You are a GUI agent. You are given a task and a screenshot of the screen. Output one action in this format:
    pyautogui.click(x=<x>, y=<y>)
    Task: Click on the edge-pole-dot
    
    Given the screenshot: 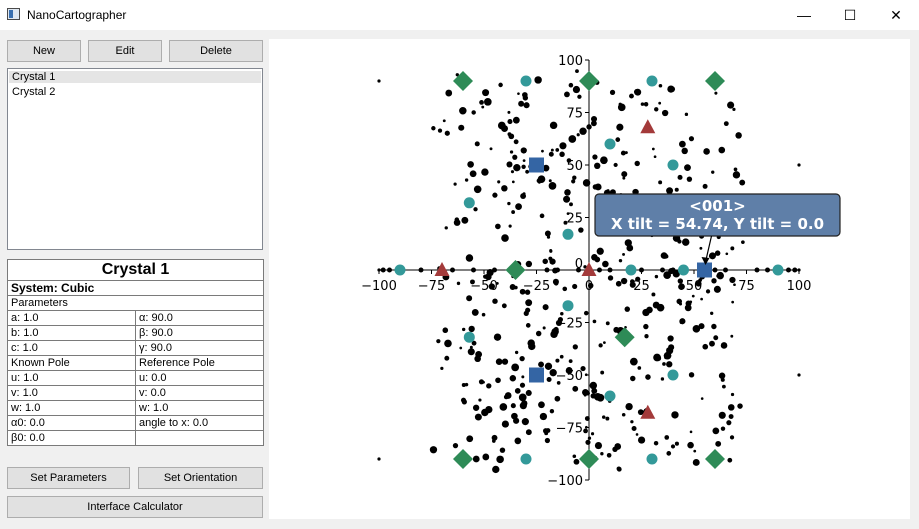 What is the action you would take?
    pyautogui.click(x=799, y=165)
    